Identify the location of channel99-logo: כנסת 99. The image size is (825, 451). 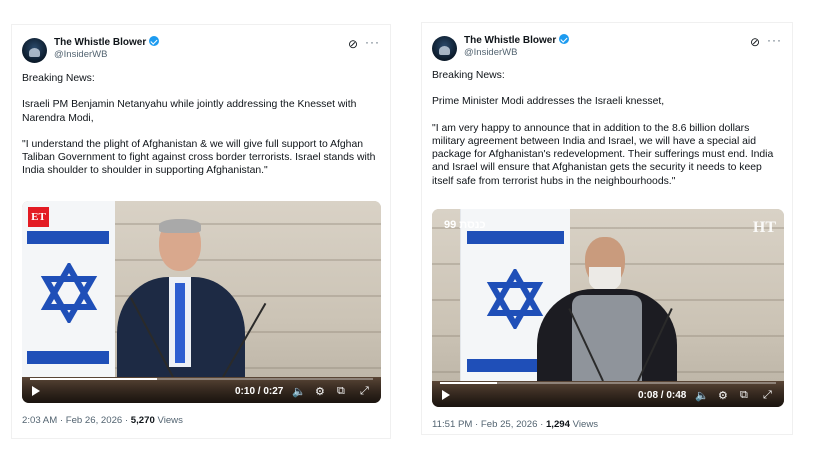
(465, 225).